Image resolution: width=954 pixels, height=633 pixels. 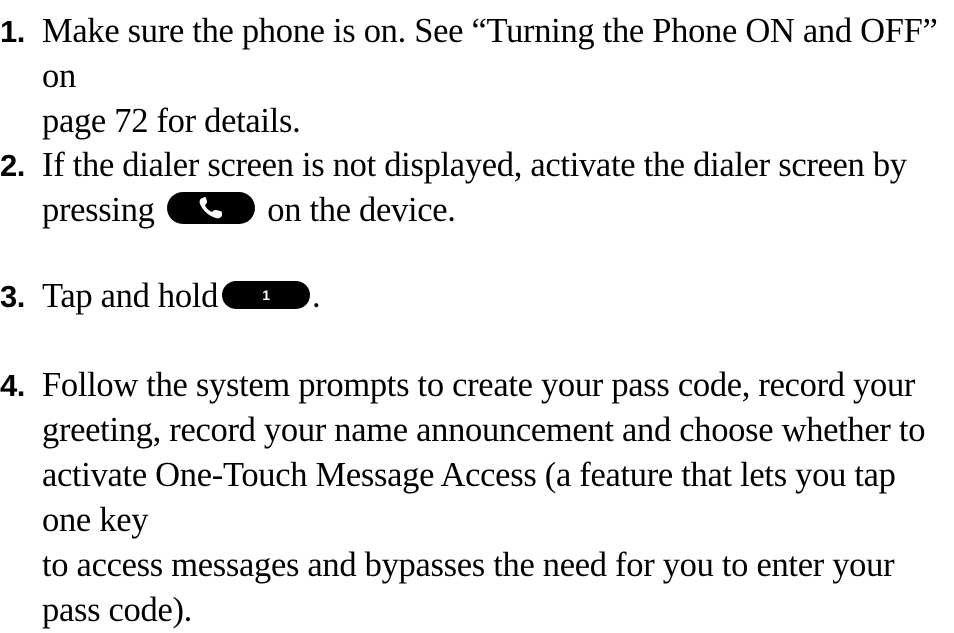 I want to click on step-text-before-key: Tap and hold, so click(x=130, y=296).